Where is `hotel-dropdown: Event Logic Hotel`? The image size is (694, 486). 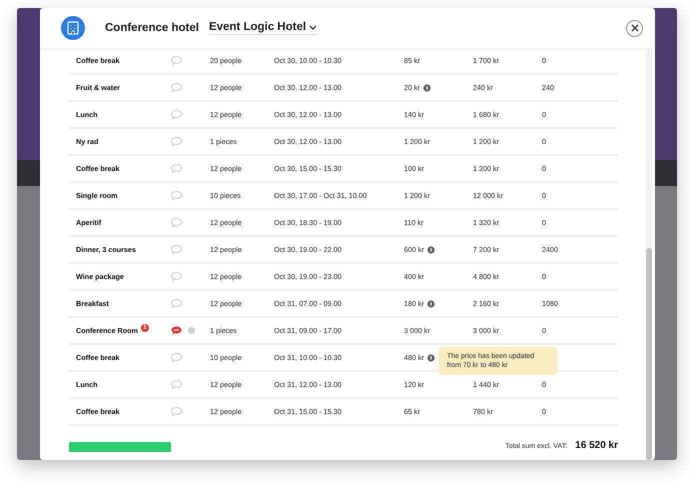
hotel-dropdown: Event Logic Hotel is located at coordinates (263, 28).